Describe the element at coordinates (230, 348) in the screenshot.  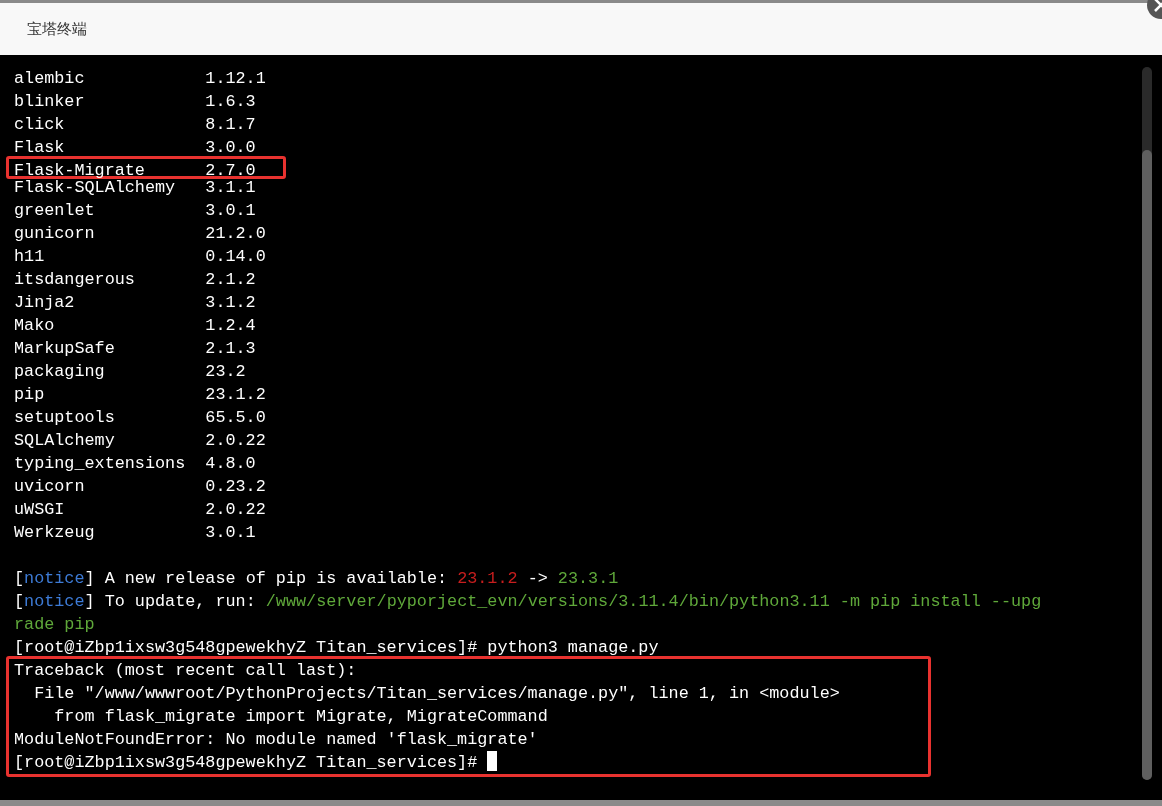
I see `package-version: 2.1.3` at that location.